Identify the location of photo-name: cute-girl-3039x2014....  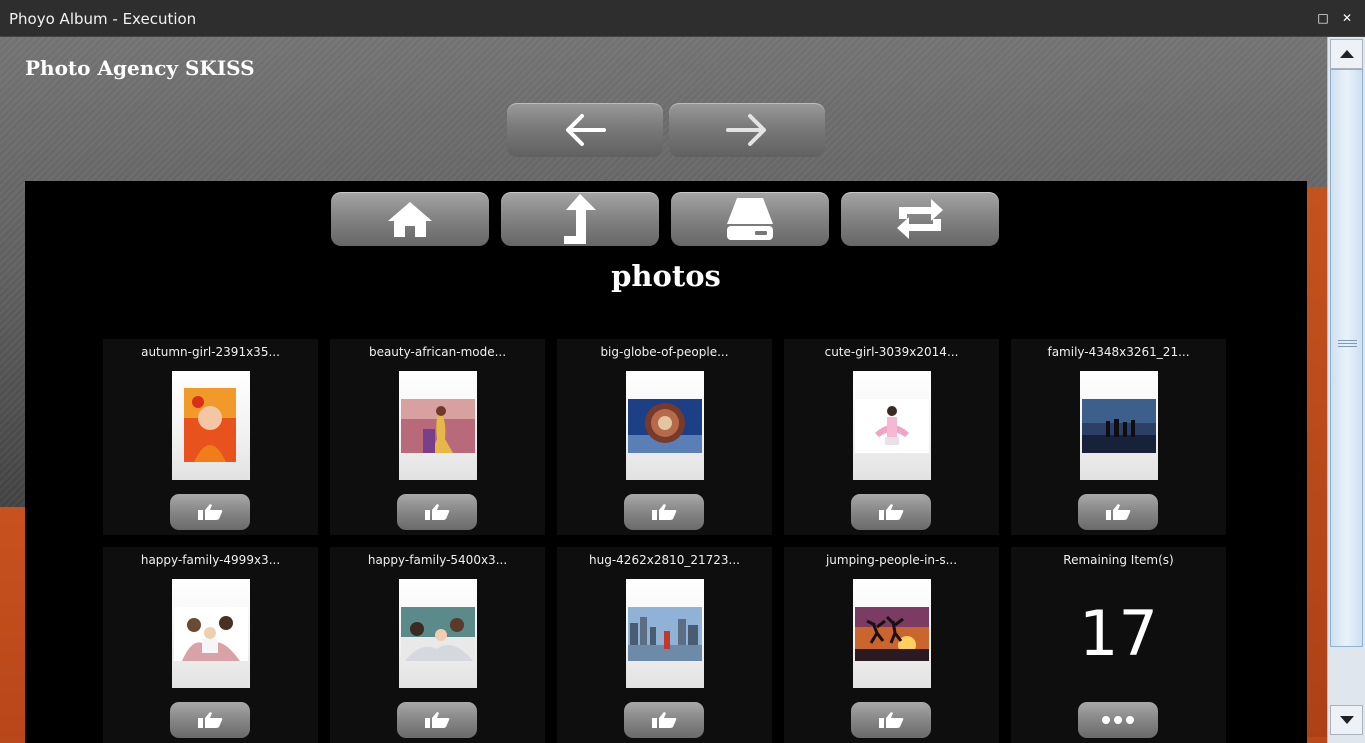
(891, 352).